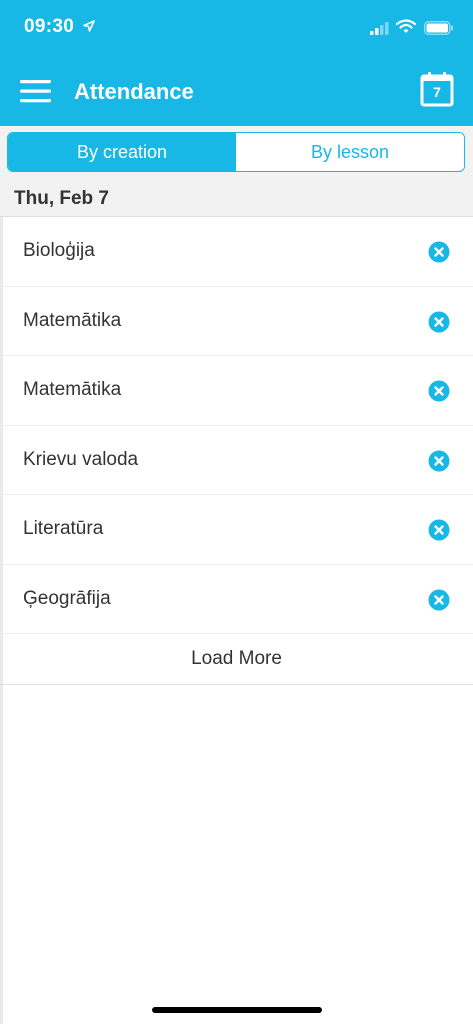 This screenshot has width=473, height=1024. I want to click on date-header-label: Thu, Feb 7, so click(61, 198).